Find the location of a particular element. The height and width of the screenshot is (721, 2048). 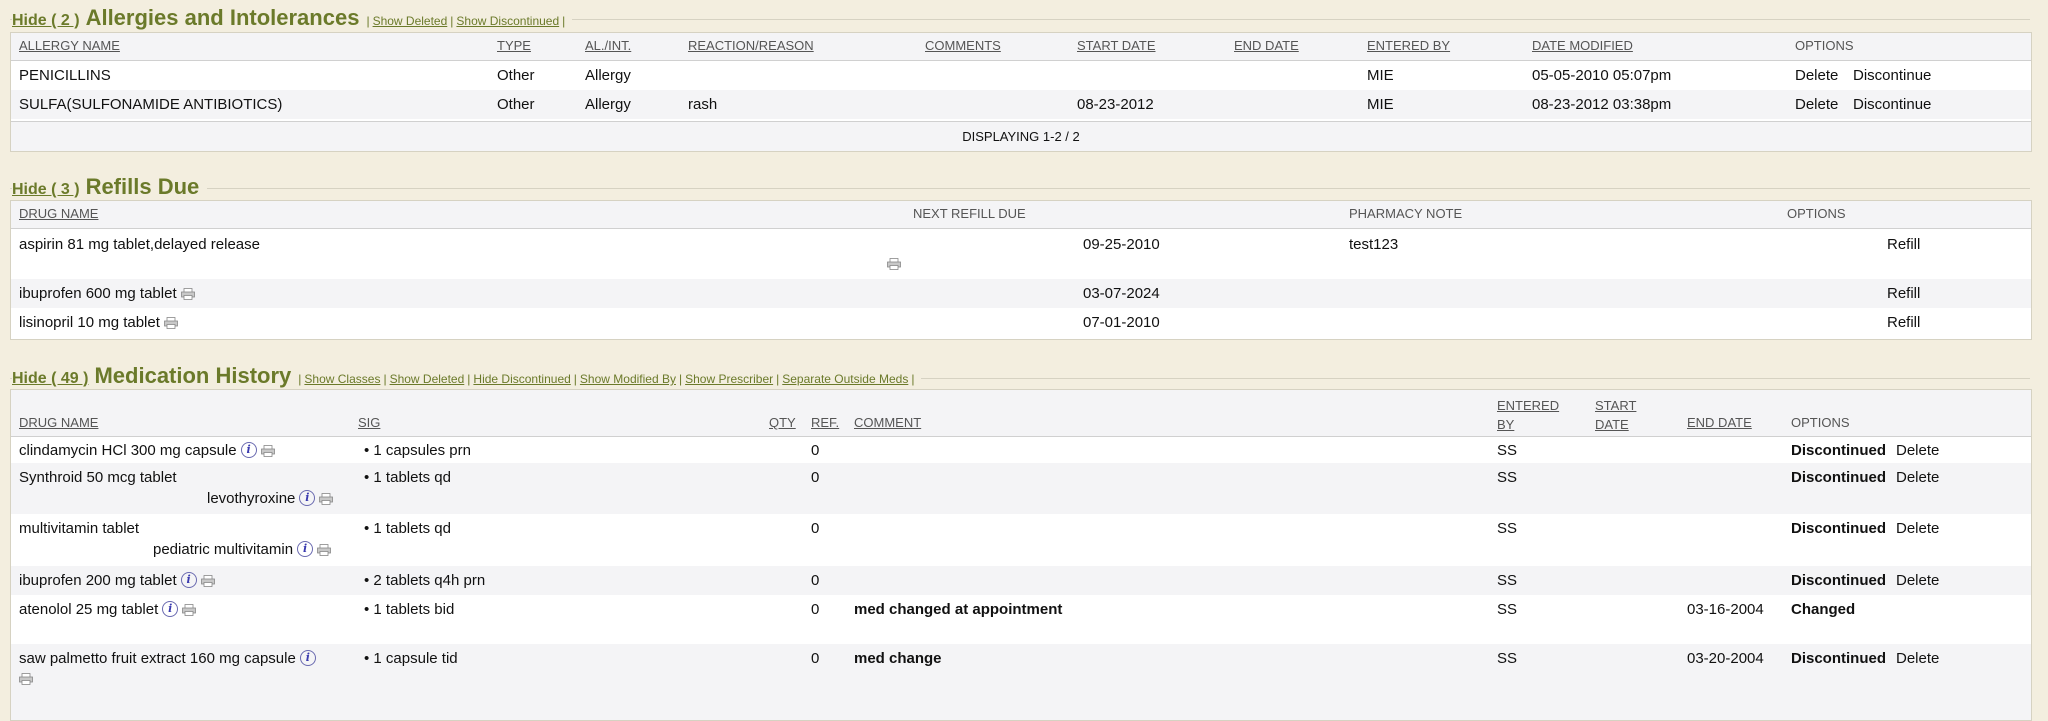

med-comment: med change is located at coordinates (898, 658).